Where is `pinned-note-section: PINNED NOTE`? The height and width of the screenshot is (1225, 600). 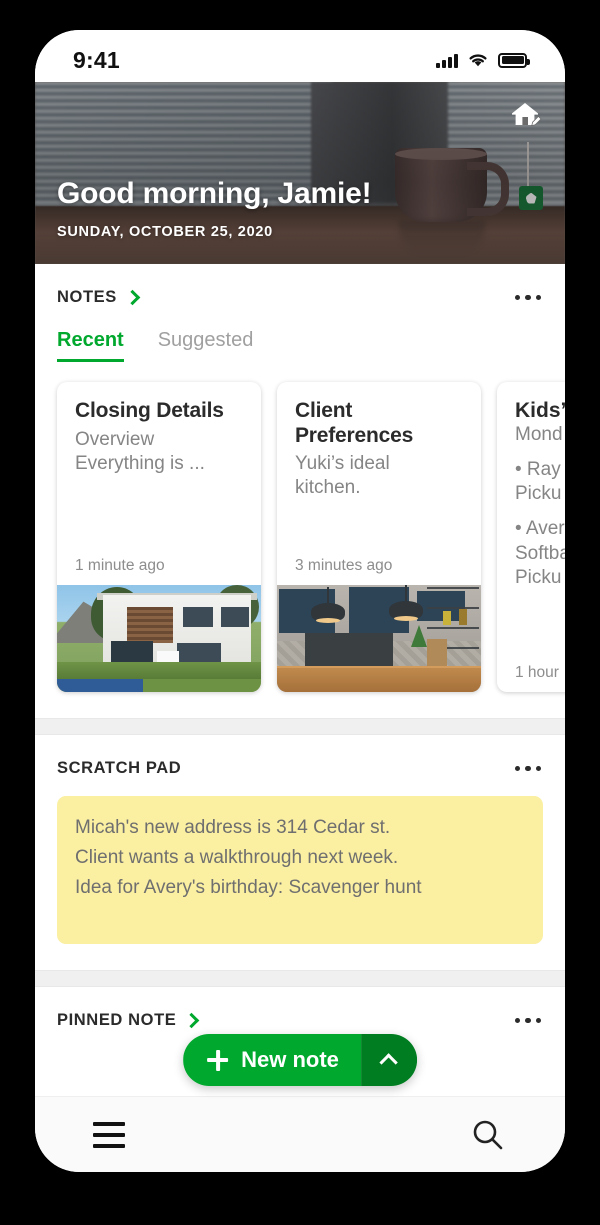 pinned-note-section: PINNED NOTE is located at coordinates (300, 1008).